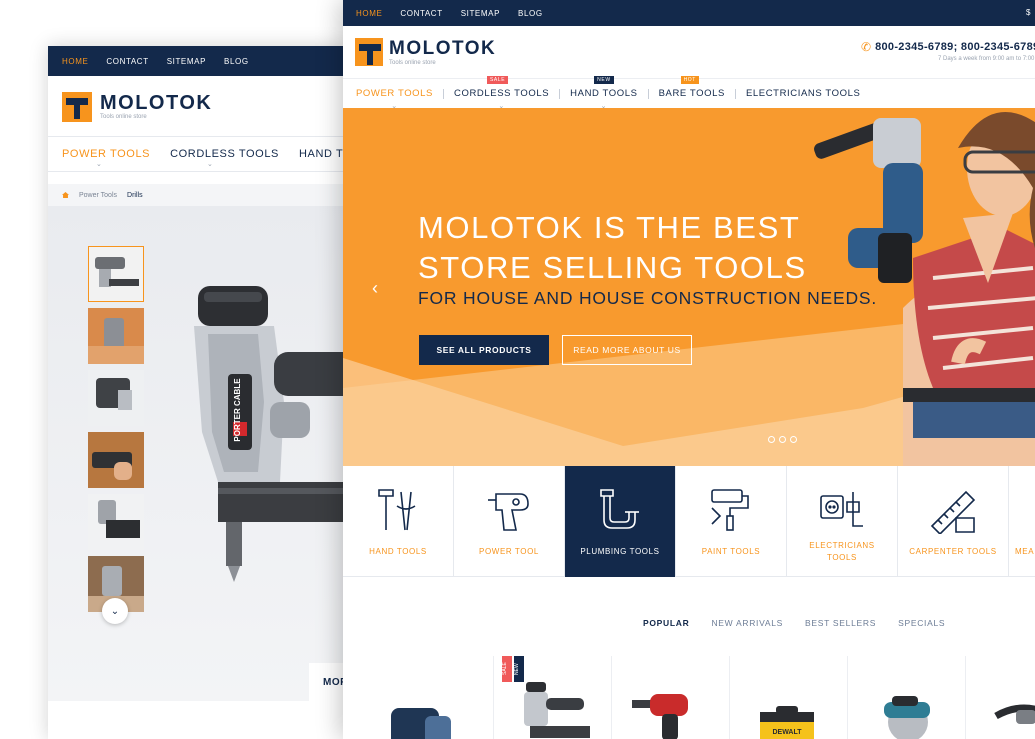 The height and width of the screenshot is (739, 1035). Describe the element at coordinates (508, 512) in the screenshot. I see `power-drill-icon` at that location.